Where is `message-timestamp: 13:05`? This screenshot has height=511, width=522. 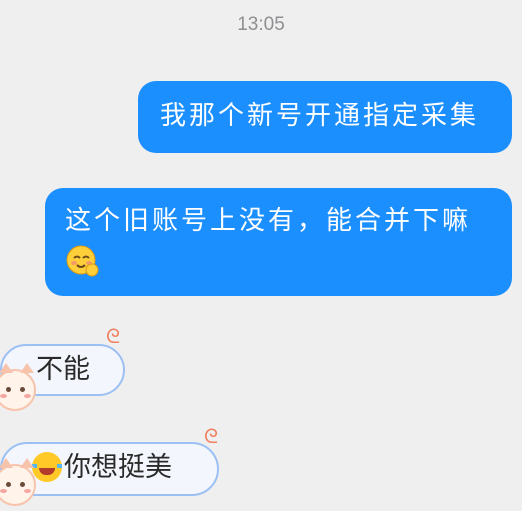
message-timestamp: 13:05 is located at coordinates (261, 24).